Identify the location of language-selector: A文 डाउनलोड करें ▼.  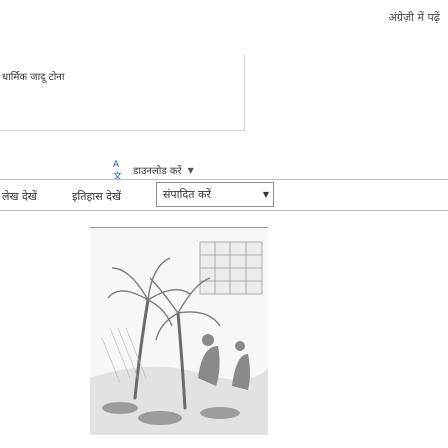
(153, 169).